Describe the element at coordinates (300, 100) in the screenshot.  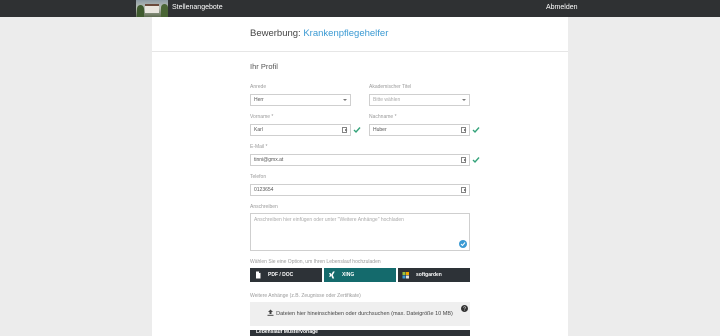
I see `salutation-select: Herr` at that location.